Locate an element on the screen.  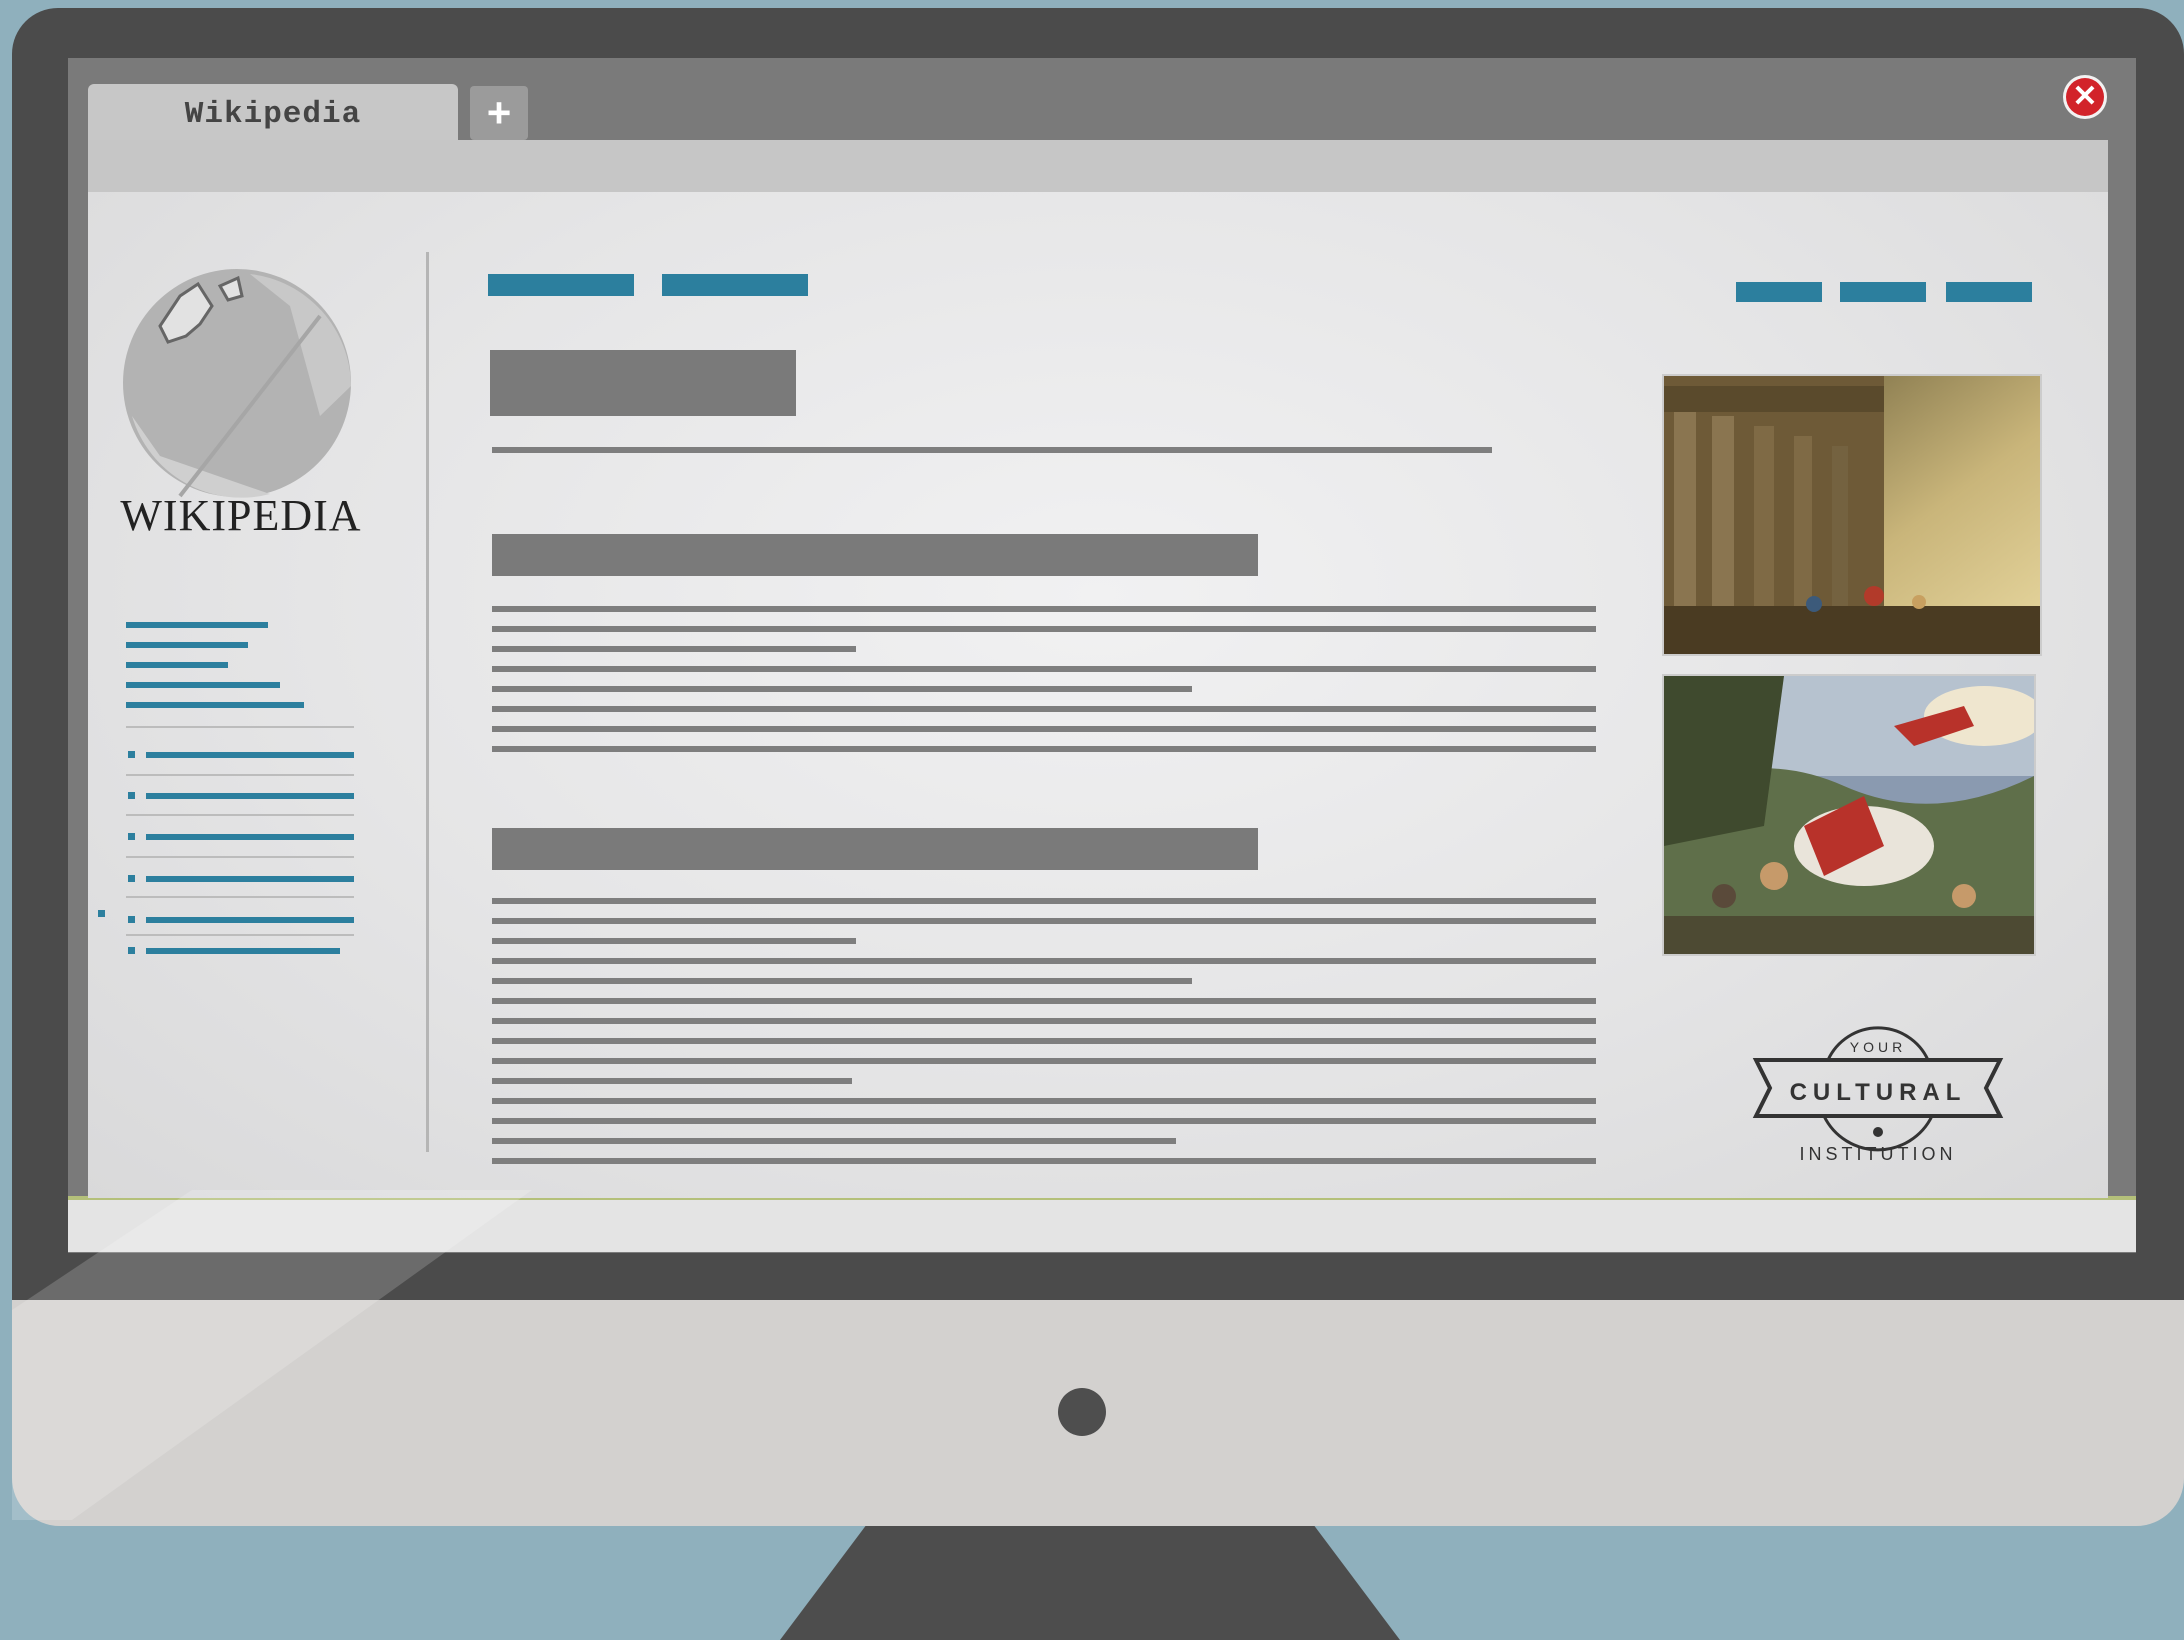
browser-tab: Wikipedia is located at coordinates (273, 114).